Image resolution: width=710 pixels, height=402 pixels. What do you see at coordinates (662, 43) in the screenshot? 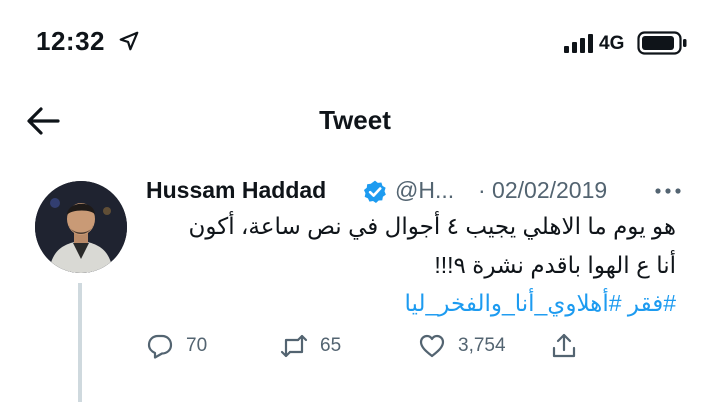
I see `battery-icon` at bounding box center [662, 43].